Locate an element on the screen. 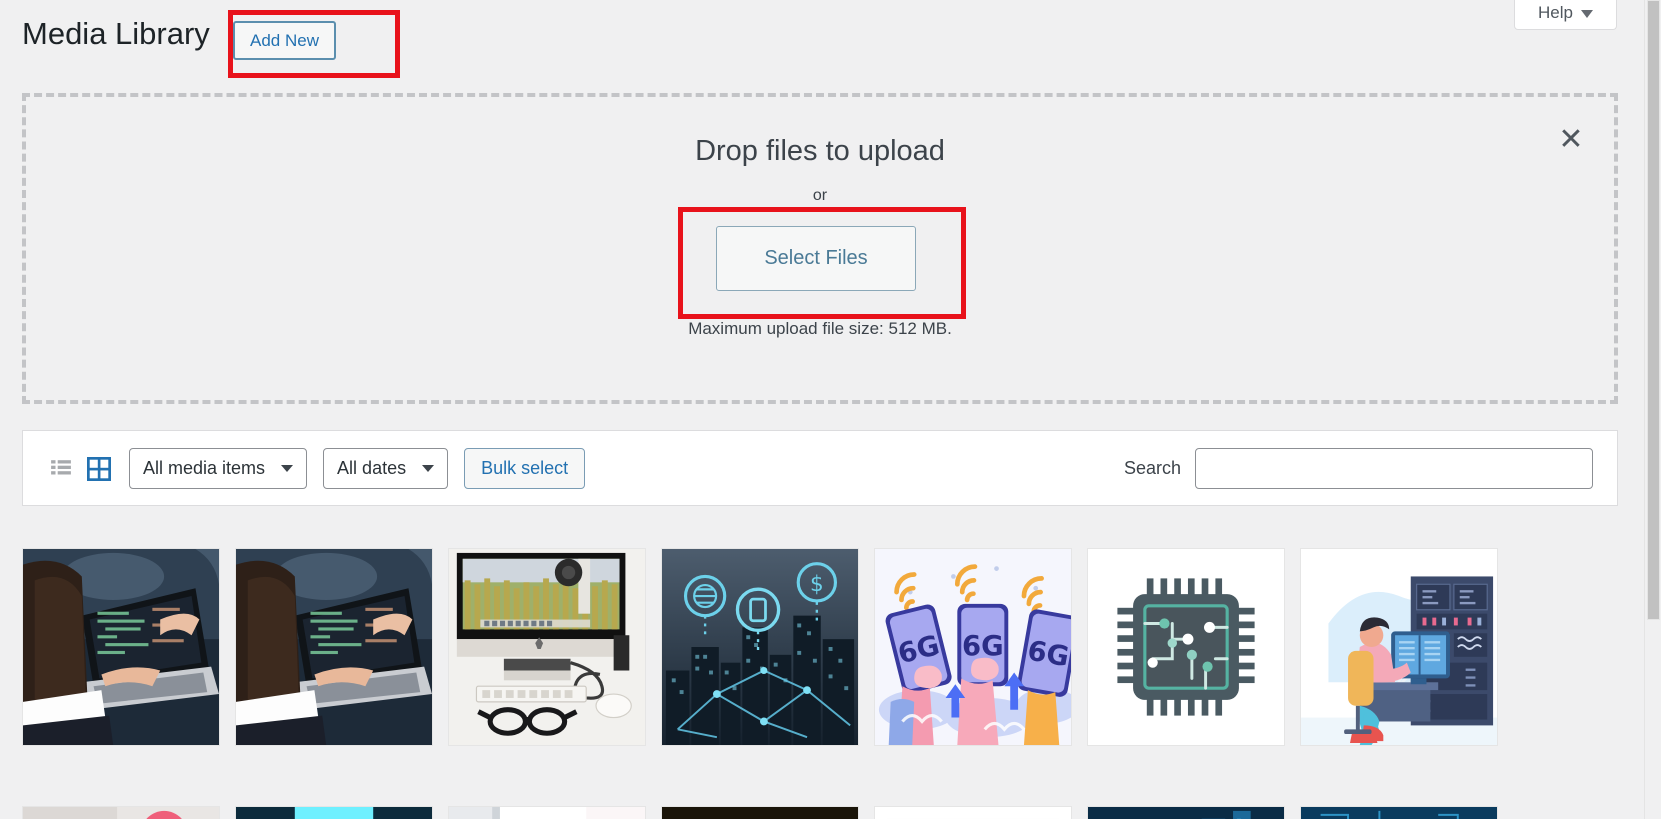 Image resolution: width=1661 pixels, height=819 pixels. media-item-pink-flowers-wall is located at coordinates (121, 812).